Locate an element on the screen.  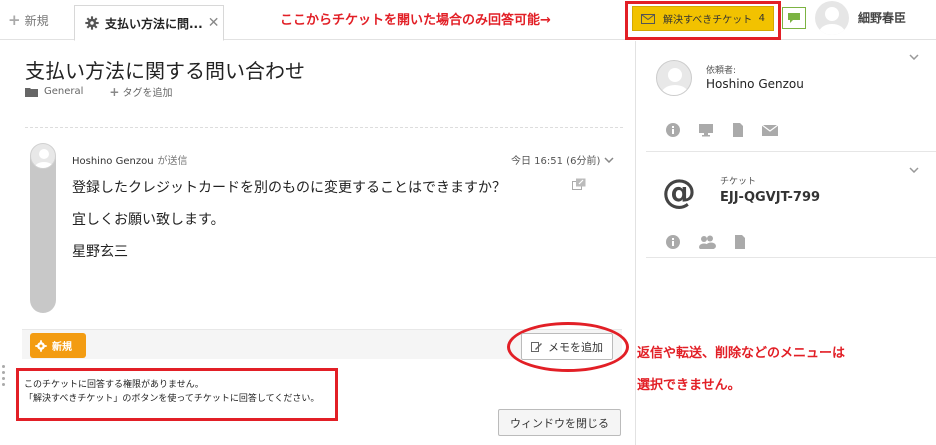
pencil-note-icon is located at coordinates (536, 346).